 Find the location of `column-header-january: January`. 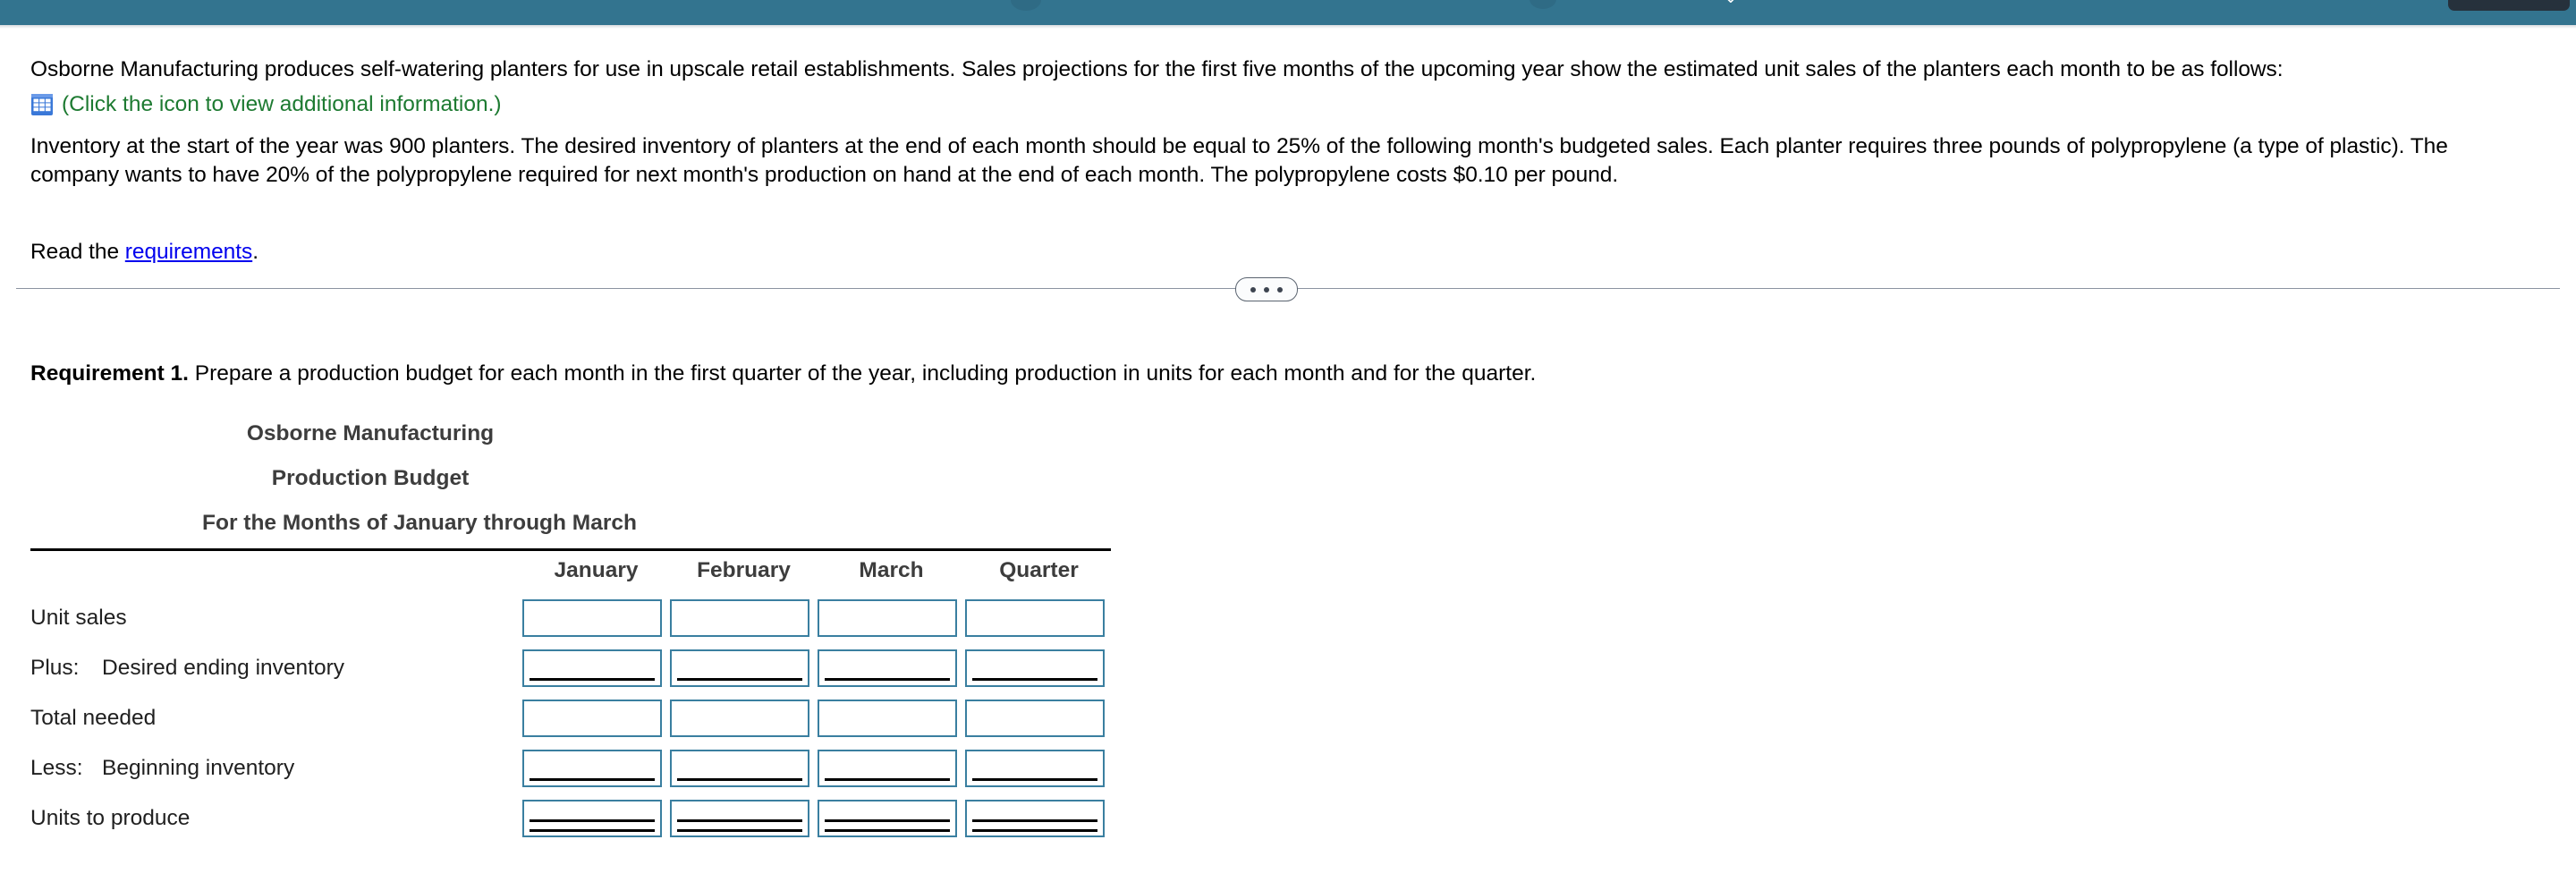

column-header-january: January is located at coordinates (596, 570).